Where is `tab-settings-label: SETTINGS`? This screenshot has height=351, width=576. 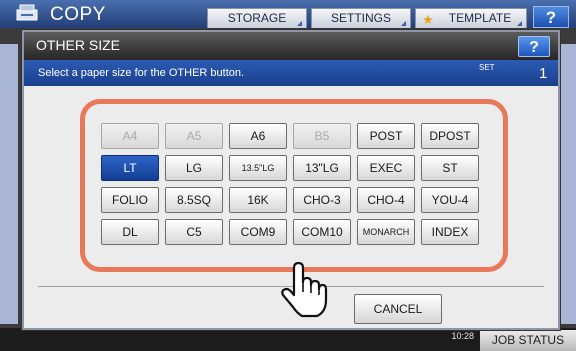
tab-settings-label: SETTINGS is located at coordinates (360, 18).